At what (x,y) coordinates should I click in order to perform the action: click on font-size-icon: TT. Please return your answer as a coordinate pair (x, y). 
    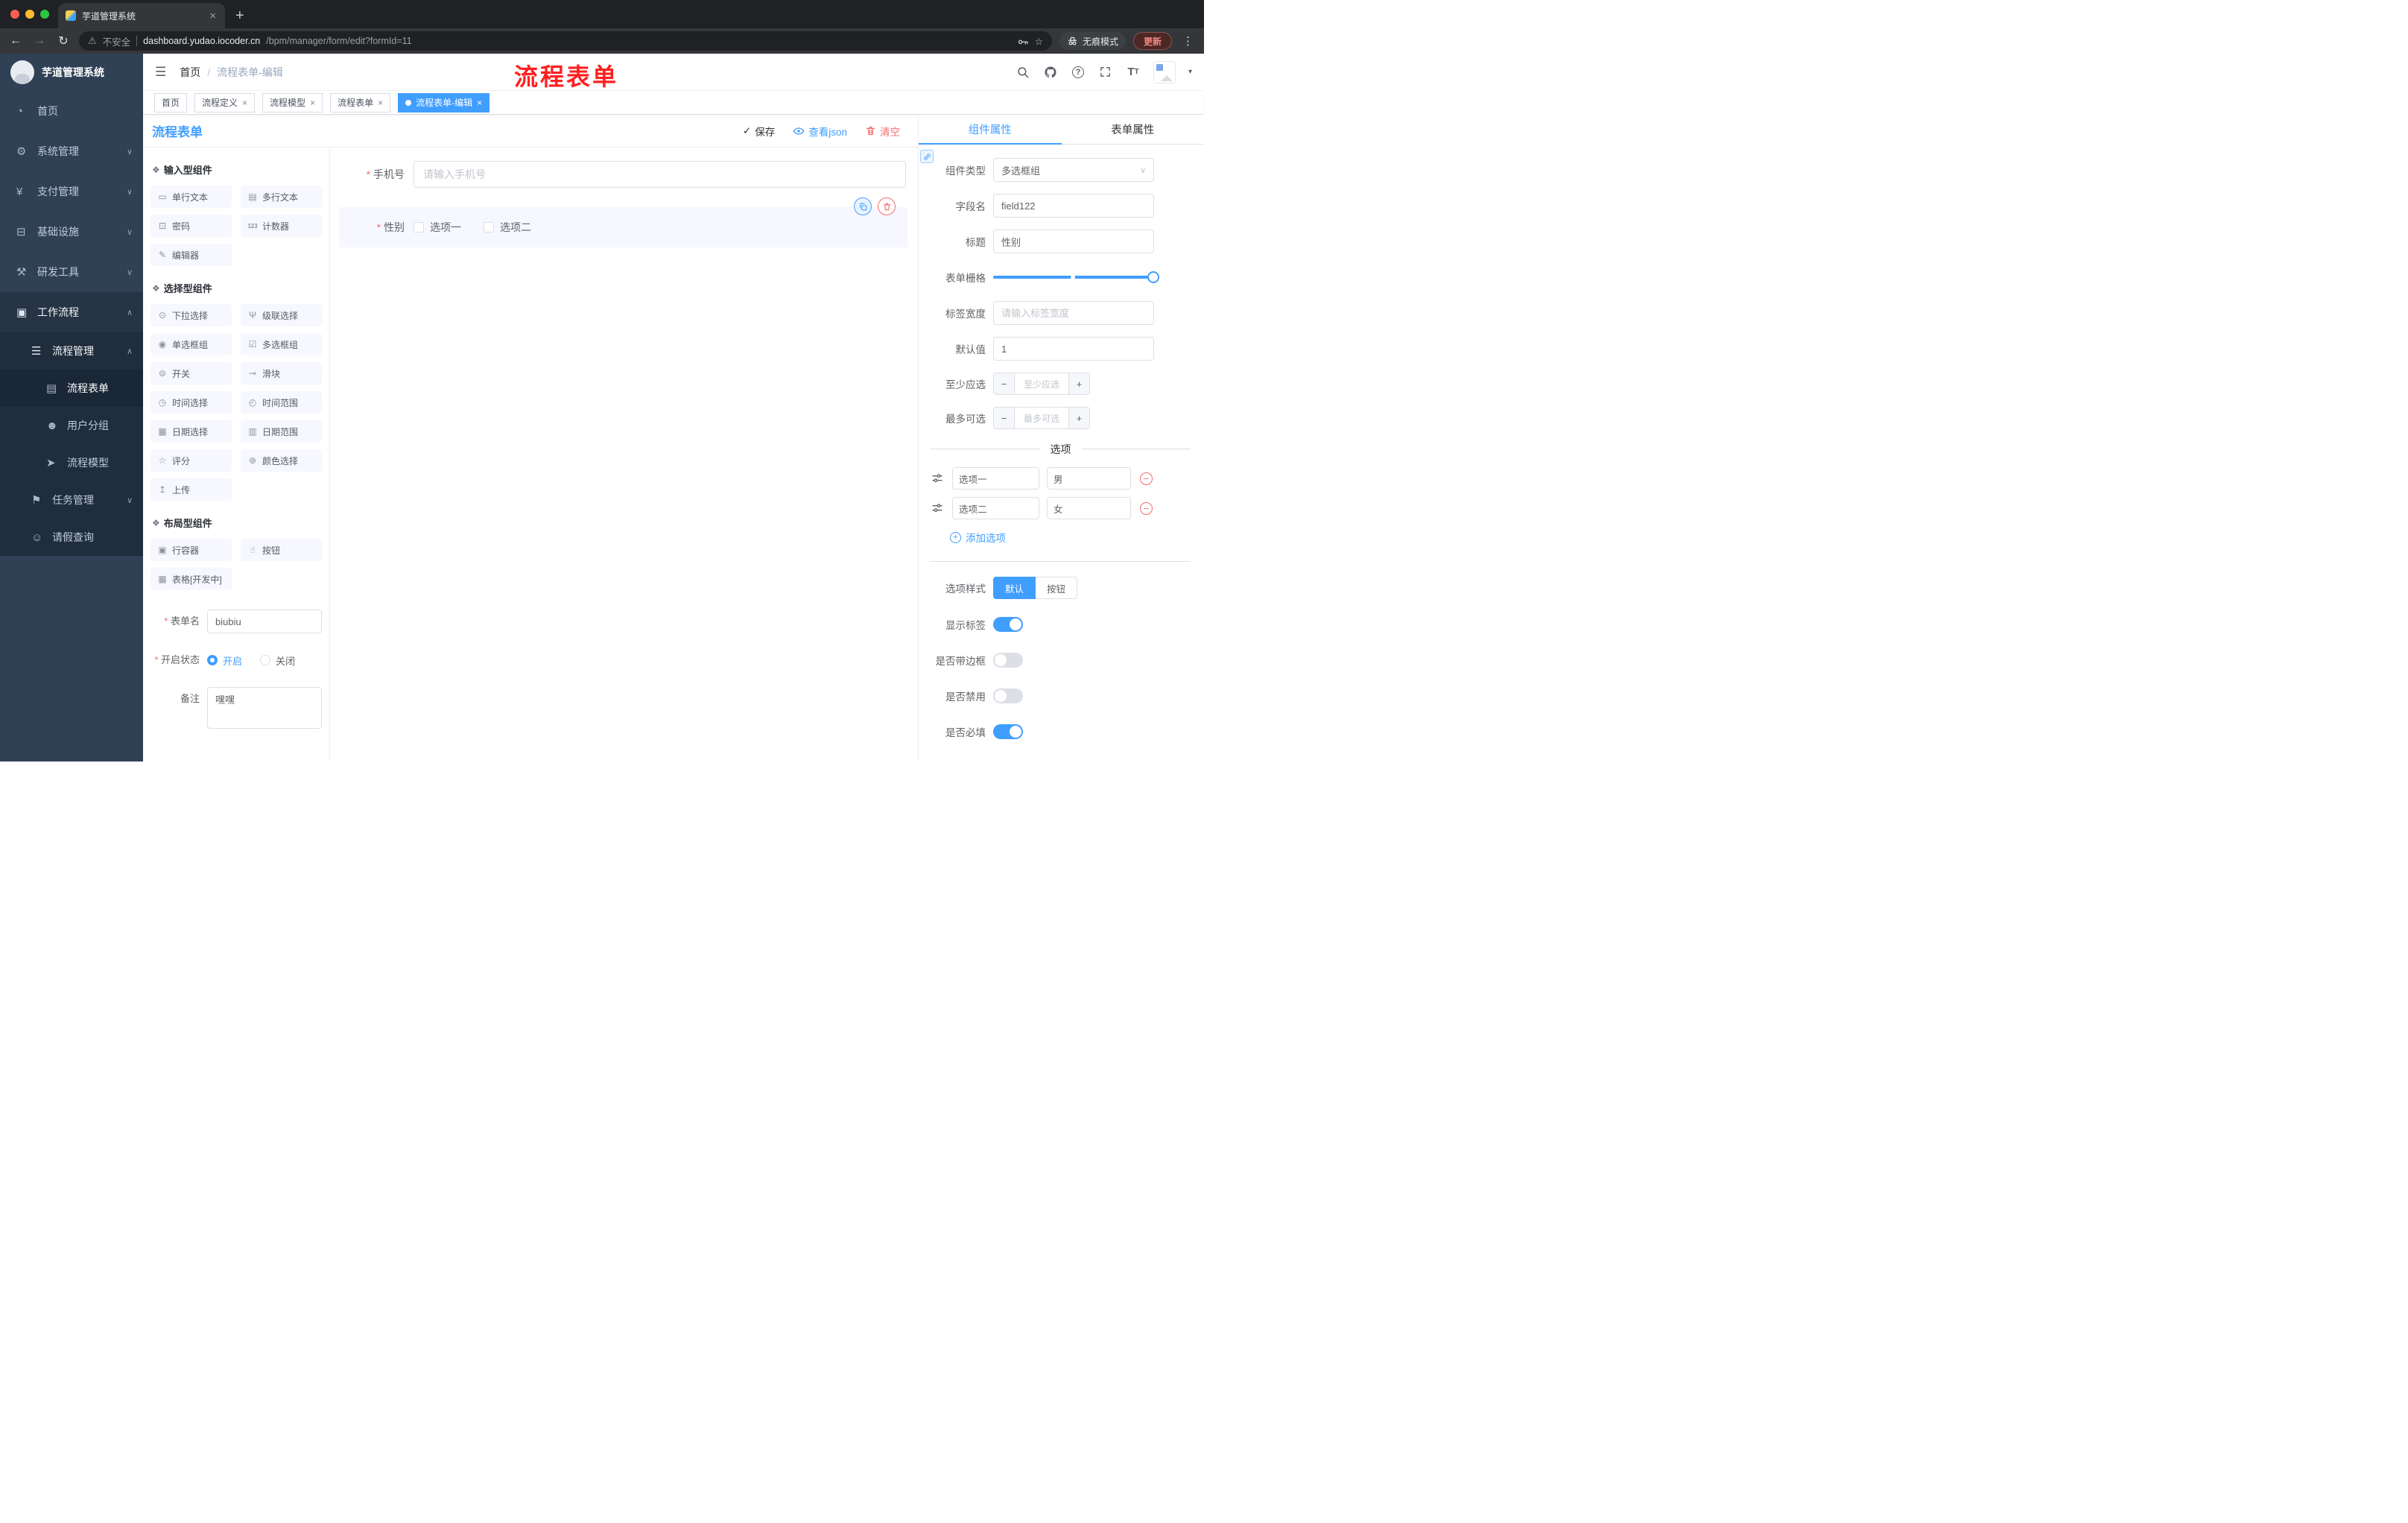
    Looking at the image, I should click on (1133, 72).